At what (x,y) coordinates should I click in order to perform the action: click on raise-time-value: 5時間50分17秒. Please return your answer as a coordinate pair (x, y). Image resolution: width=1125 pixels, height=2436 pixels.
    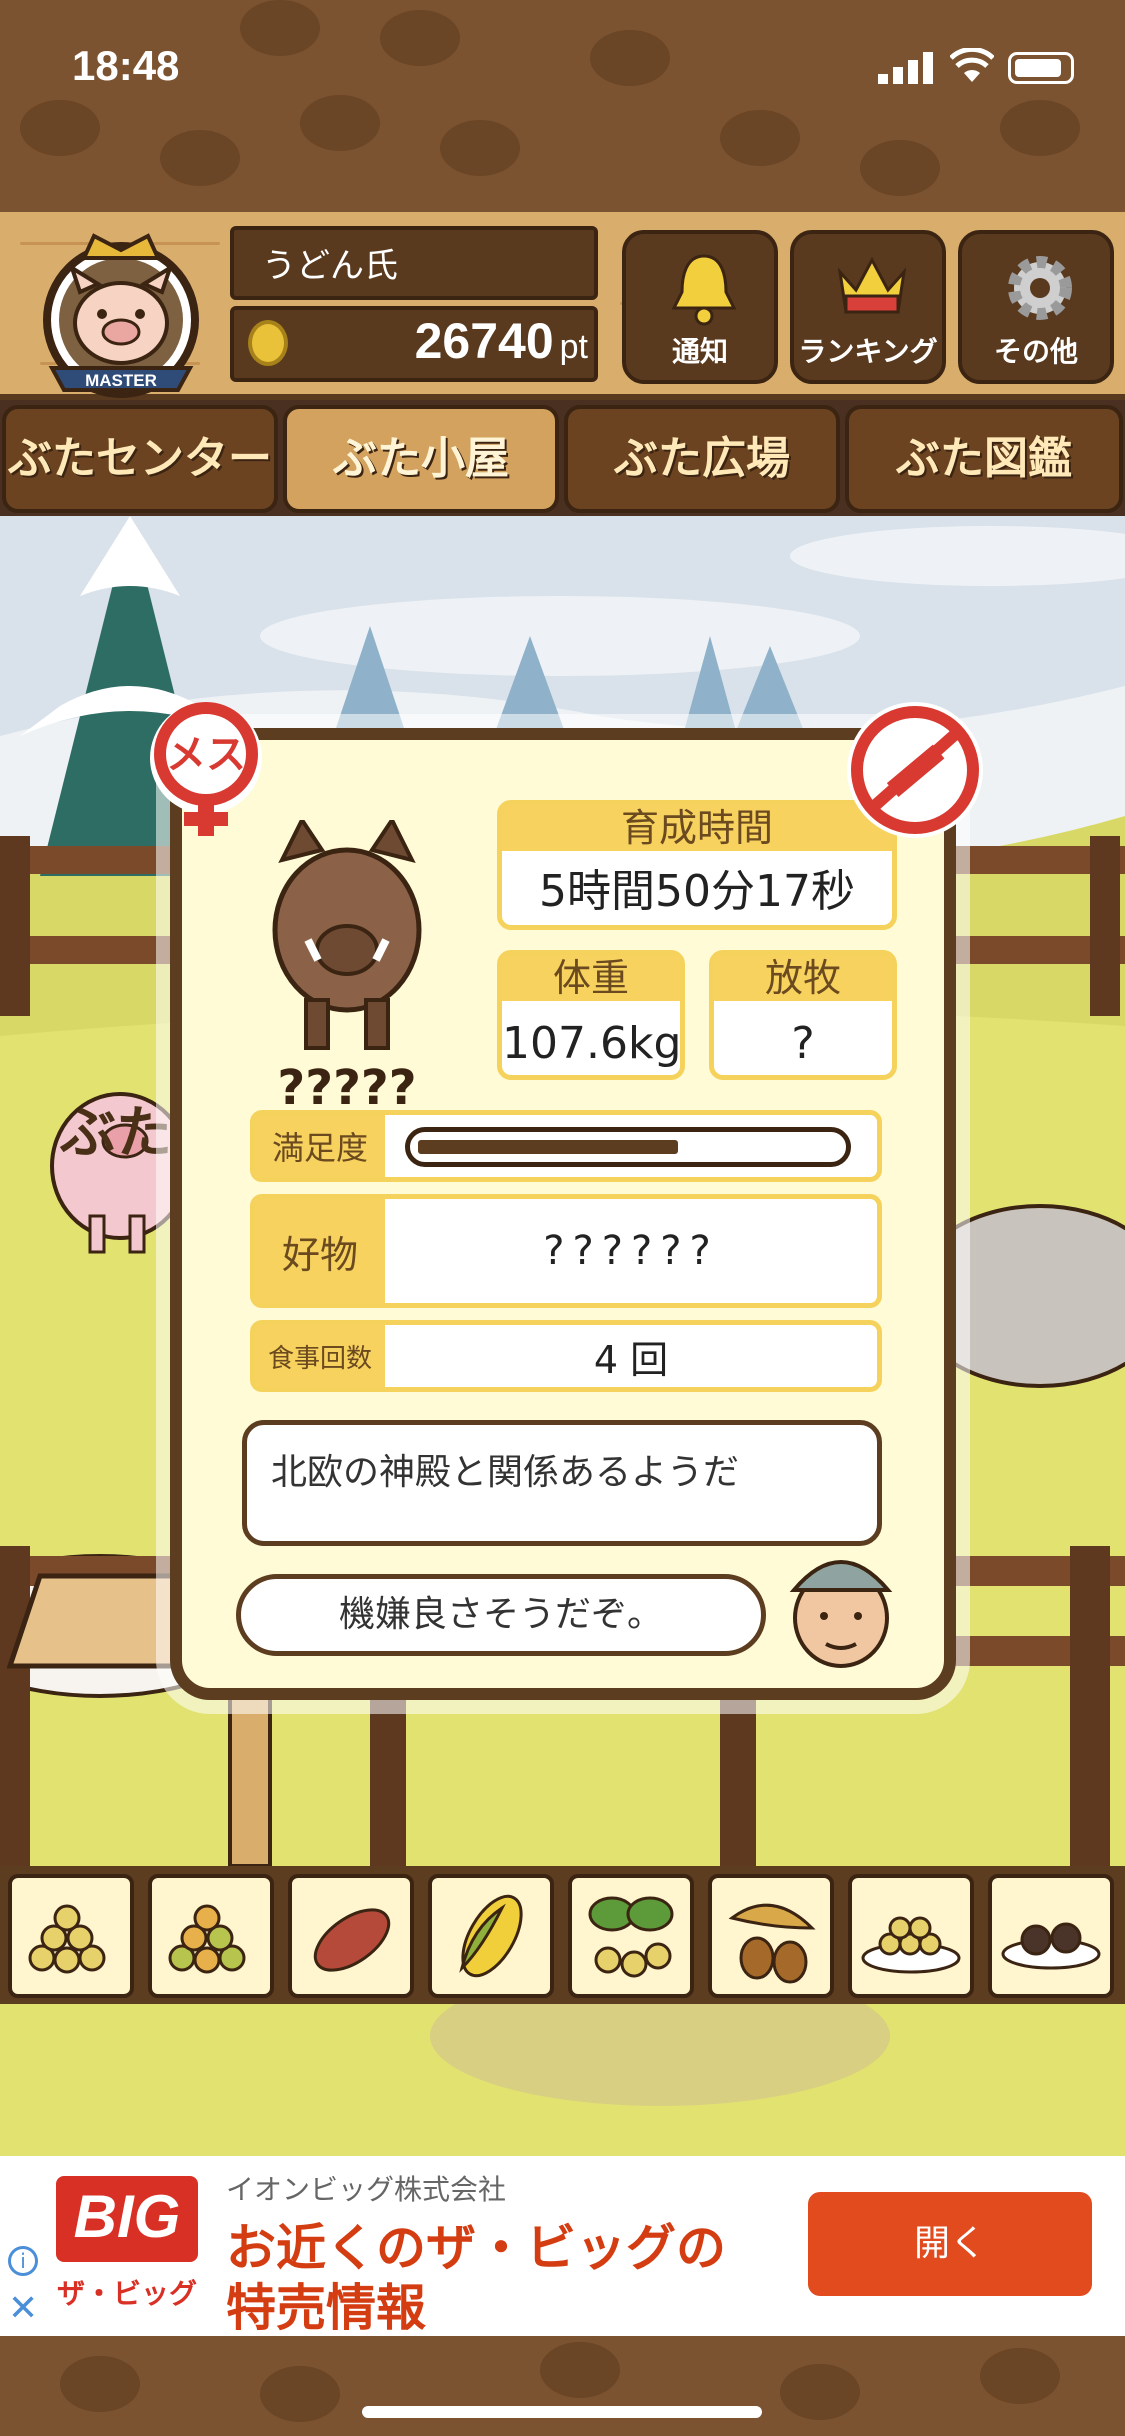
    Looking at the image, I should click on (697, 891).